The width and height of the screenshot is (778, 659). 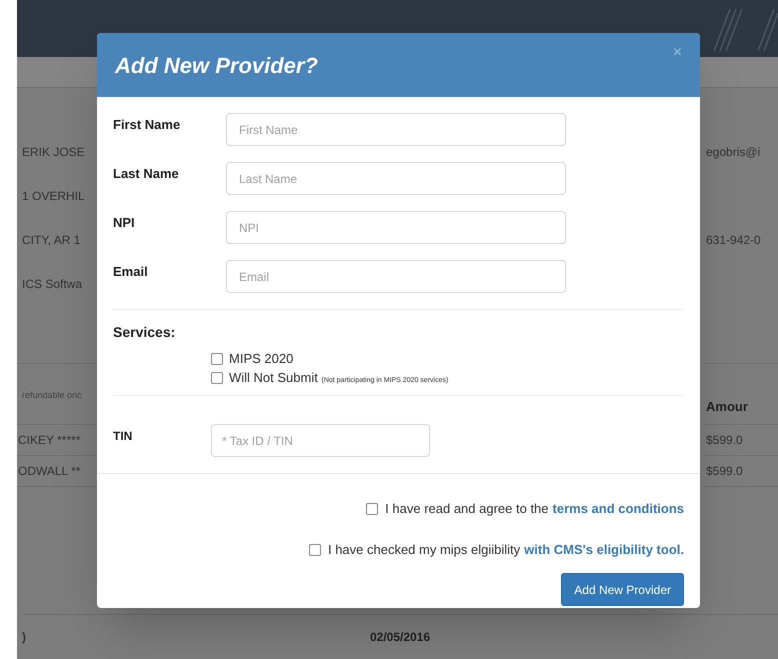 I want to click on table-cell-text: CIKEY *****, so click(x=49, y=440).